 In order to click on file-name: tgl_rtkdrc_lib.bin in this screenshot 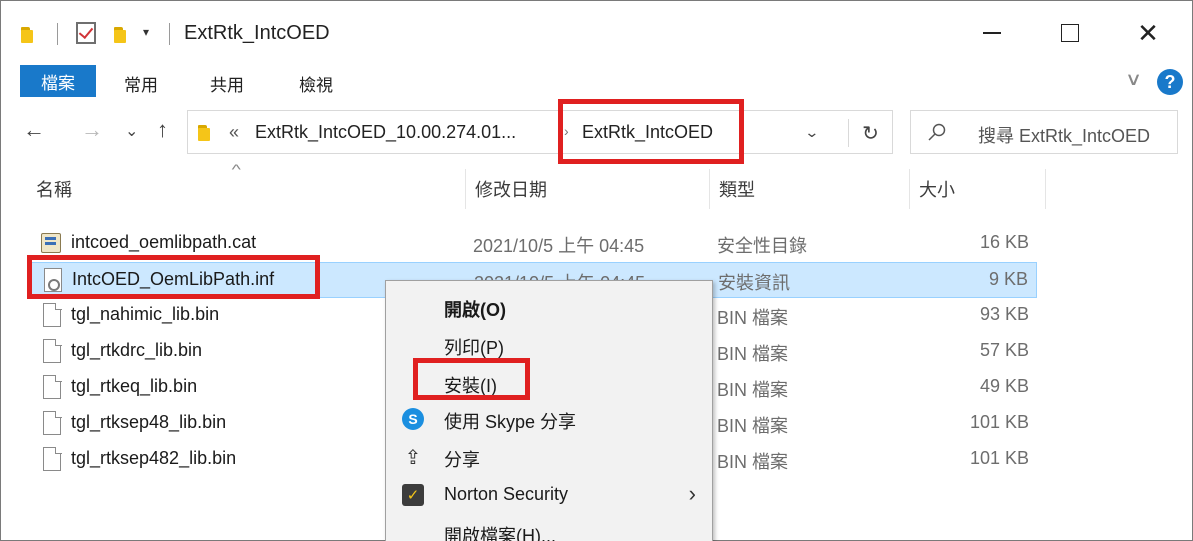, I will do `click(137, 350)`.